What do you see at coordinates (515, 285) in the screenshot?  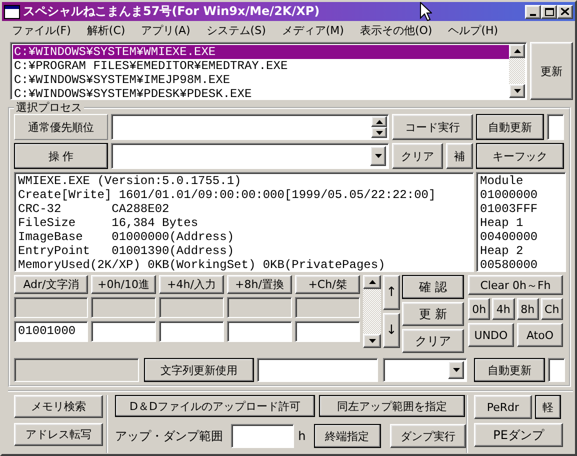 I see `clear-range-button: Clear 0h～Fh` at bounding box center [515, 285].